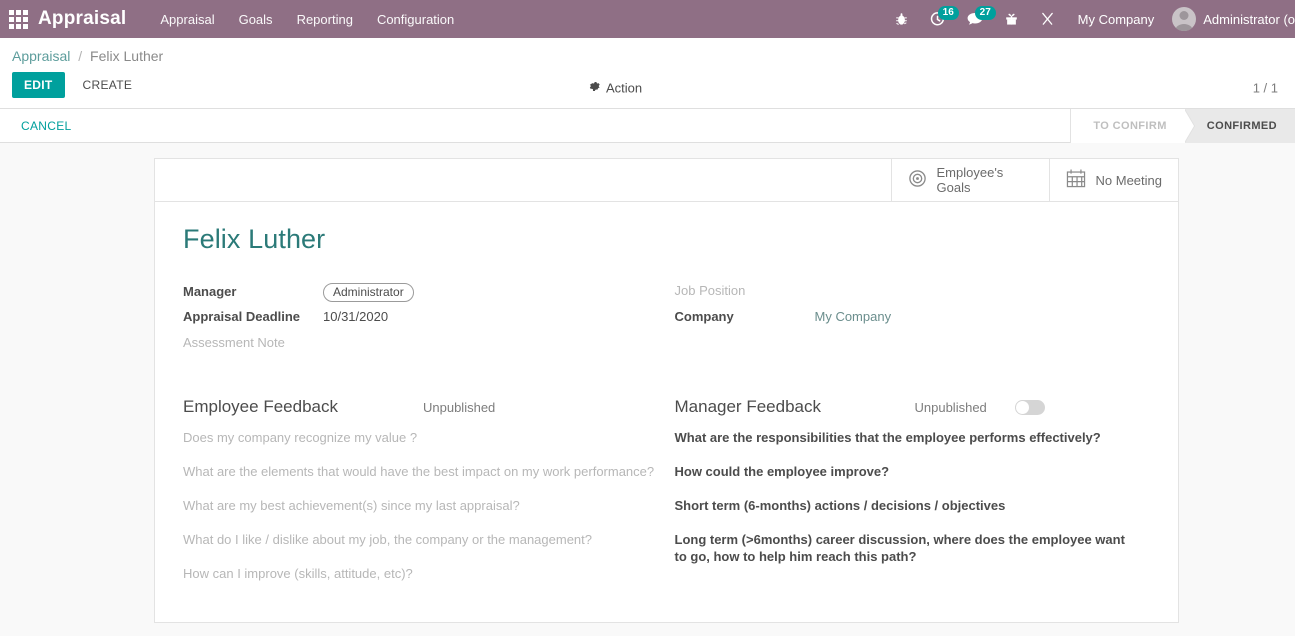  I want to click on app-brand-title: Appraisal, so click(82, 19).